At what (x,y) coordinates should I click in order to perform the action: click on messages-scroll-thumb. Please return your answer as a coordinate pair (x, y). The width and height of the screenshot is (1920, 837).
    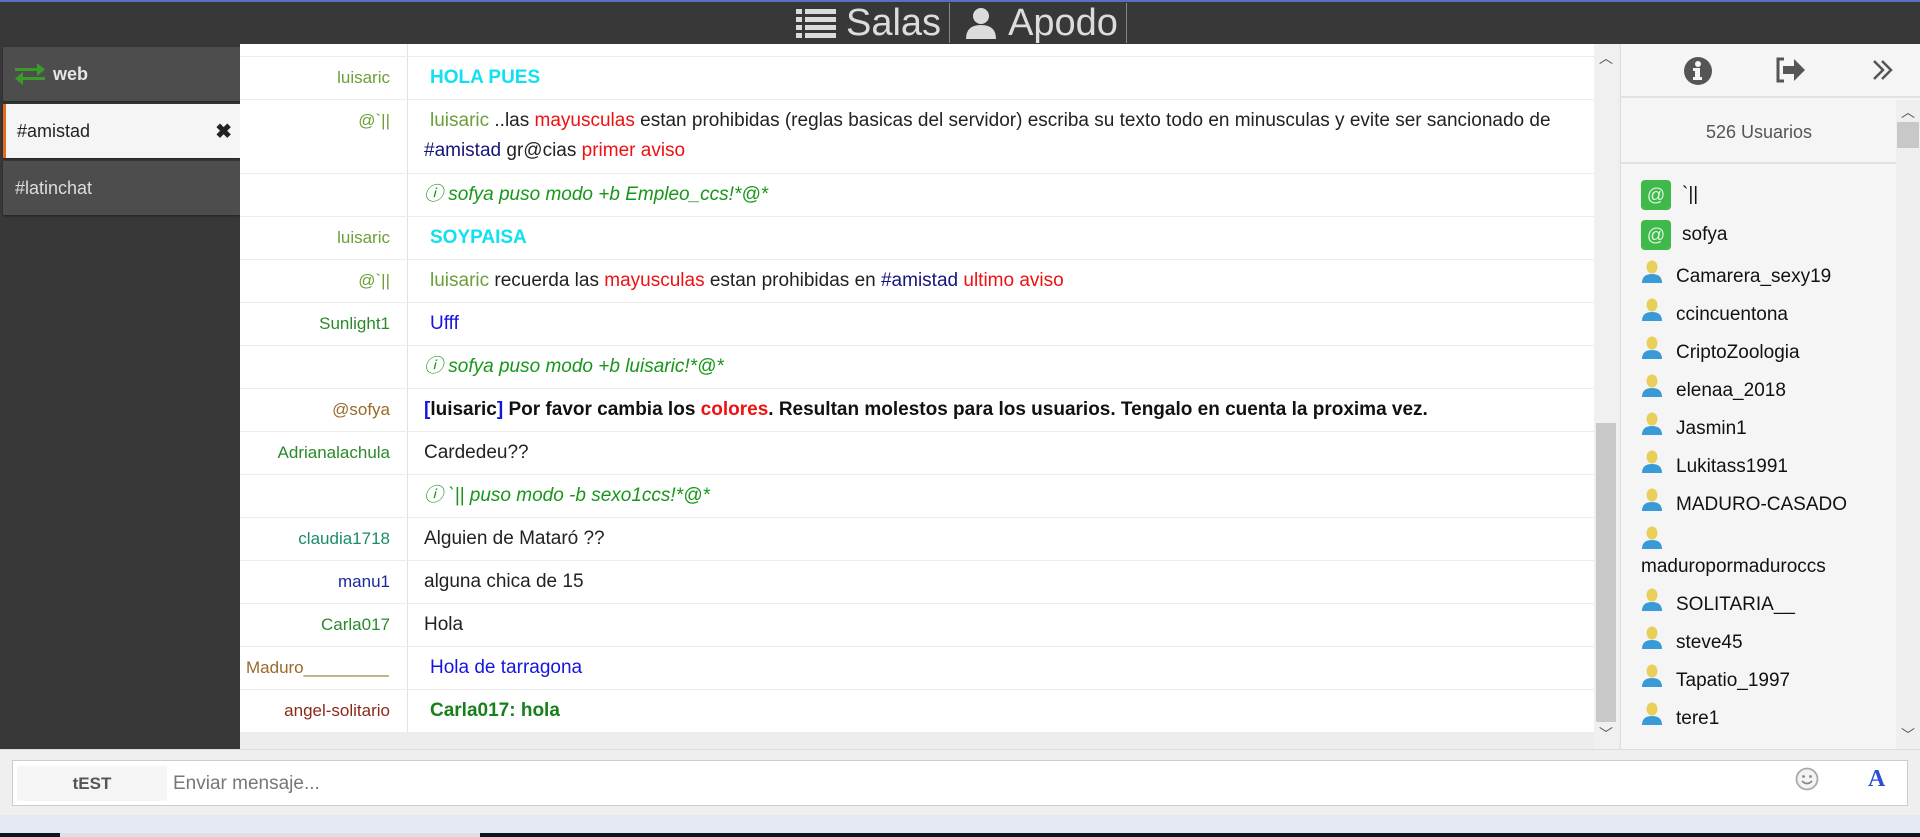
    Looking at the image, I should click on (1606, 572).